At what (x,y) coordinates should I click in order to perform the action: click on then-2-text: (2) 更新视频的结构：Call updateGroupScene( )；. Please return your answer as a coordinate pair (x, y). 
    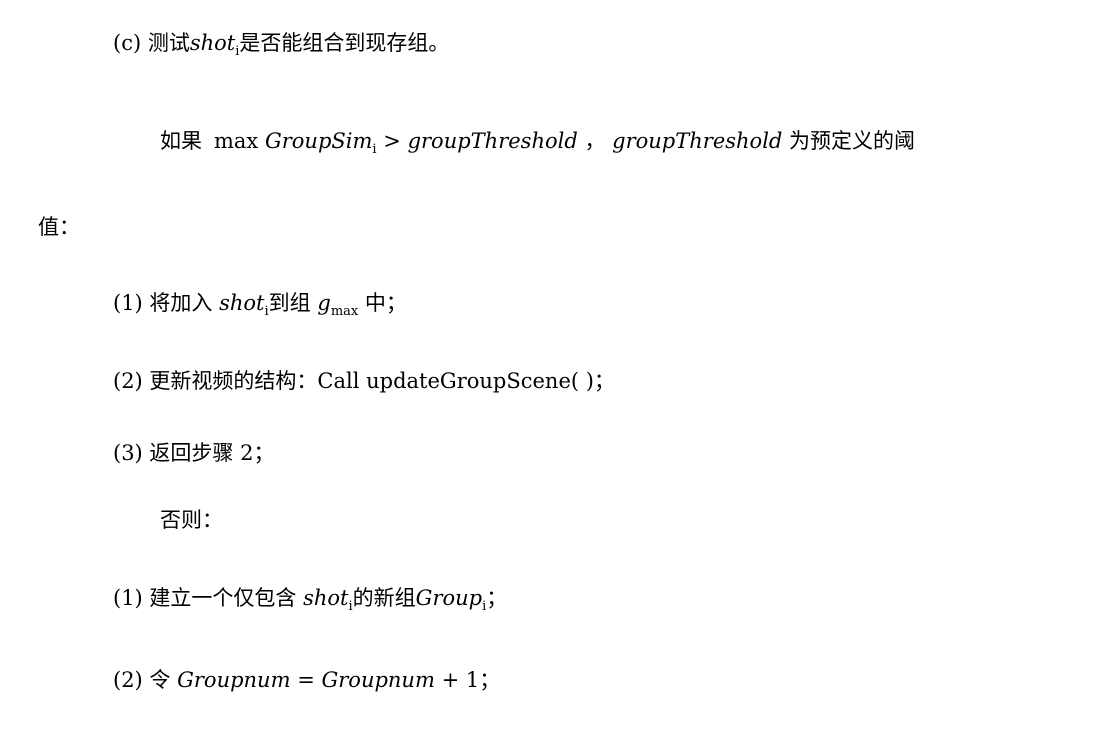
    Looking at the image, I should click on (364, 381).